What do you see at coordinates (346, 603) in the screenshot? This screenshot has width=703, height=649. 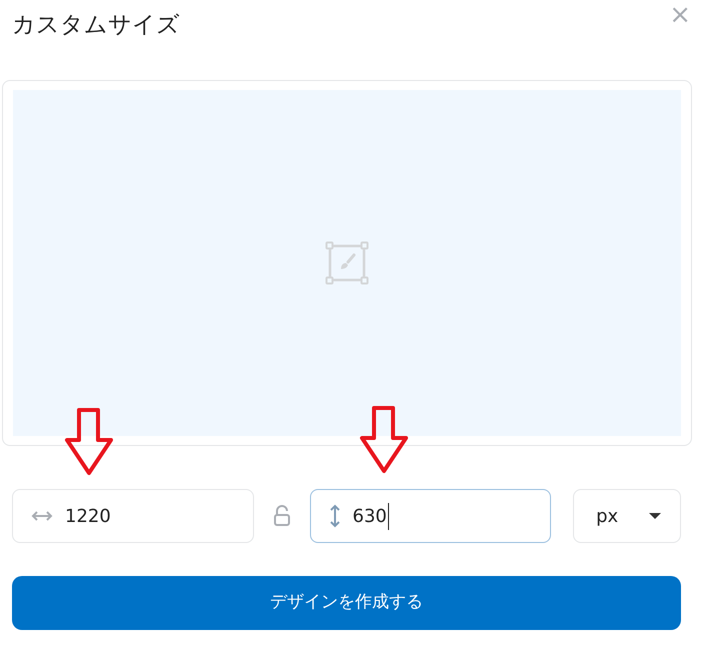 I see `create-design-button: デザインを作成する` at bounding box center [346, 603].